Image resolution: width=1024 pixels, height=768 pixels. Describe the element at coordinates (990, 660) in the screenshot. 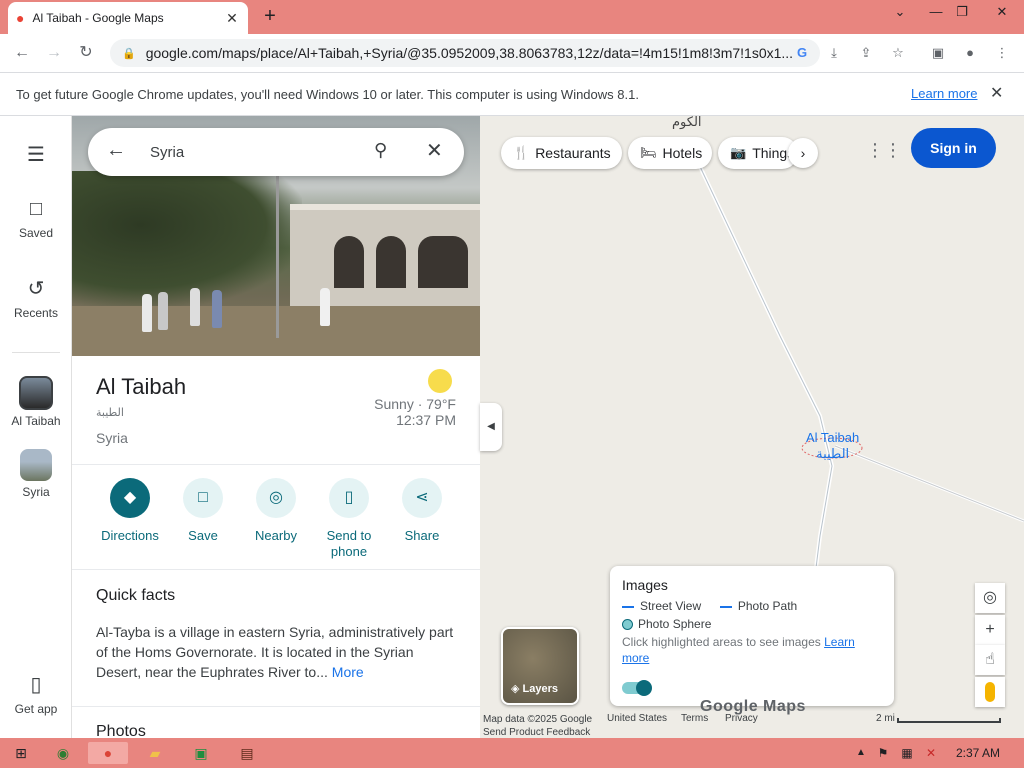

I see `zoom-out-button: ☝` at that location.